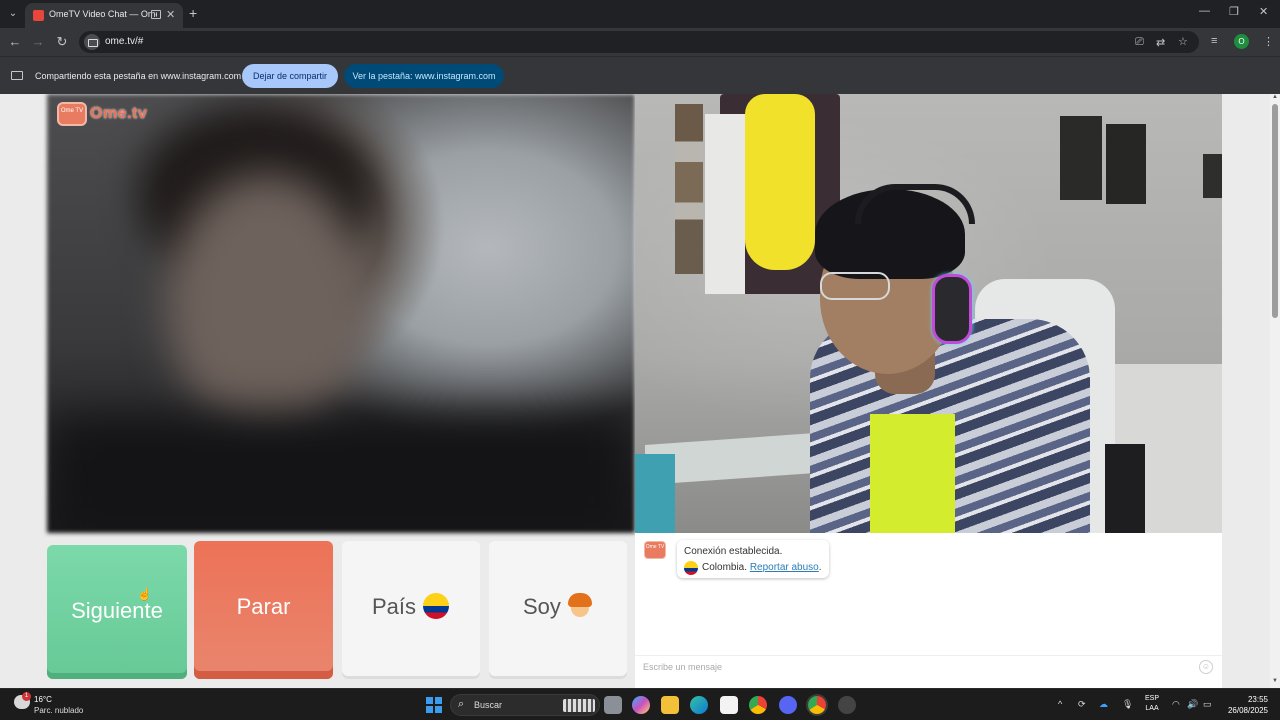 Image resolution: width=1280 pixels, height=720 pixels. I want to click on report-abuse-link: Reportar abuso, so click(784, 567).